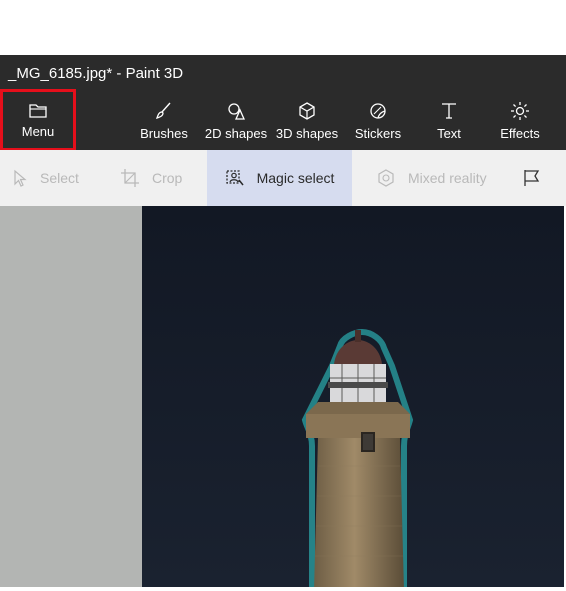 The height and width of the screenshot is (591, 566). Describe the element at coordinates (151, 178) in the screenshot. I see `crop-button: Crop` at that location.